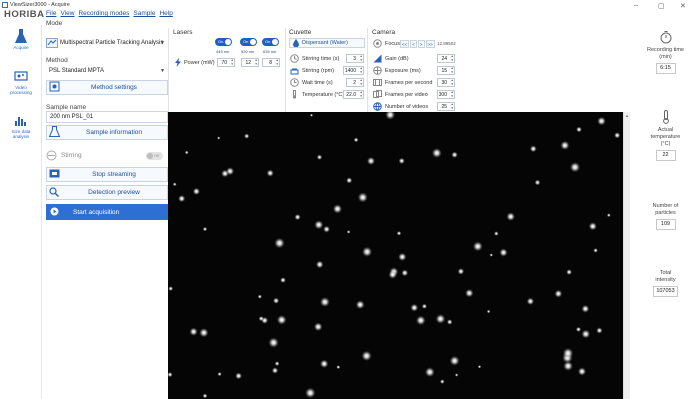  Describe the element at coordinates (178, 62) in the screenshot. I see `laser-bolt-icon` at that location.